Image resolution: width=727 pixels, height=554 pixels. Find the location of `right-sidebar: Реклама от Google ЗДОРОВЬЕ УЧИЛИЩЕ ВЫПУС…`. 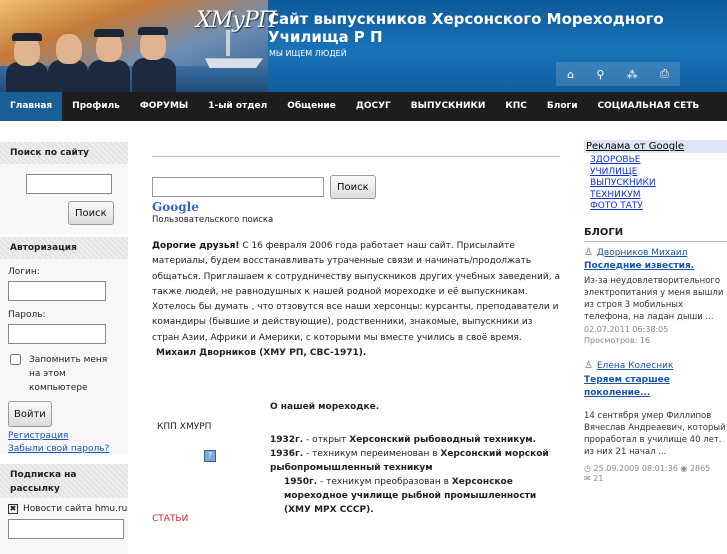

right-sidebar: Реклама от Google ЗДОРОВЬЕ УЧИЛИЩЕ ВЫПУС… is located at coordinates (655, 311).